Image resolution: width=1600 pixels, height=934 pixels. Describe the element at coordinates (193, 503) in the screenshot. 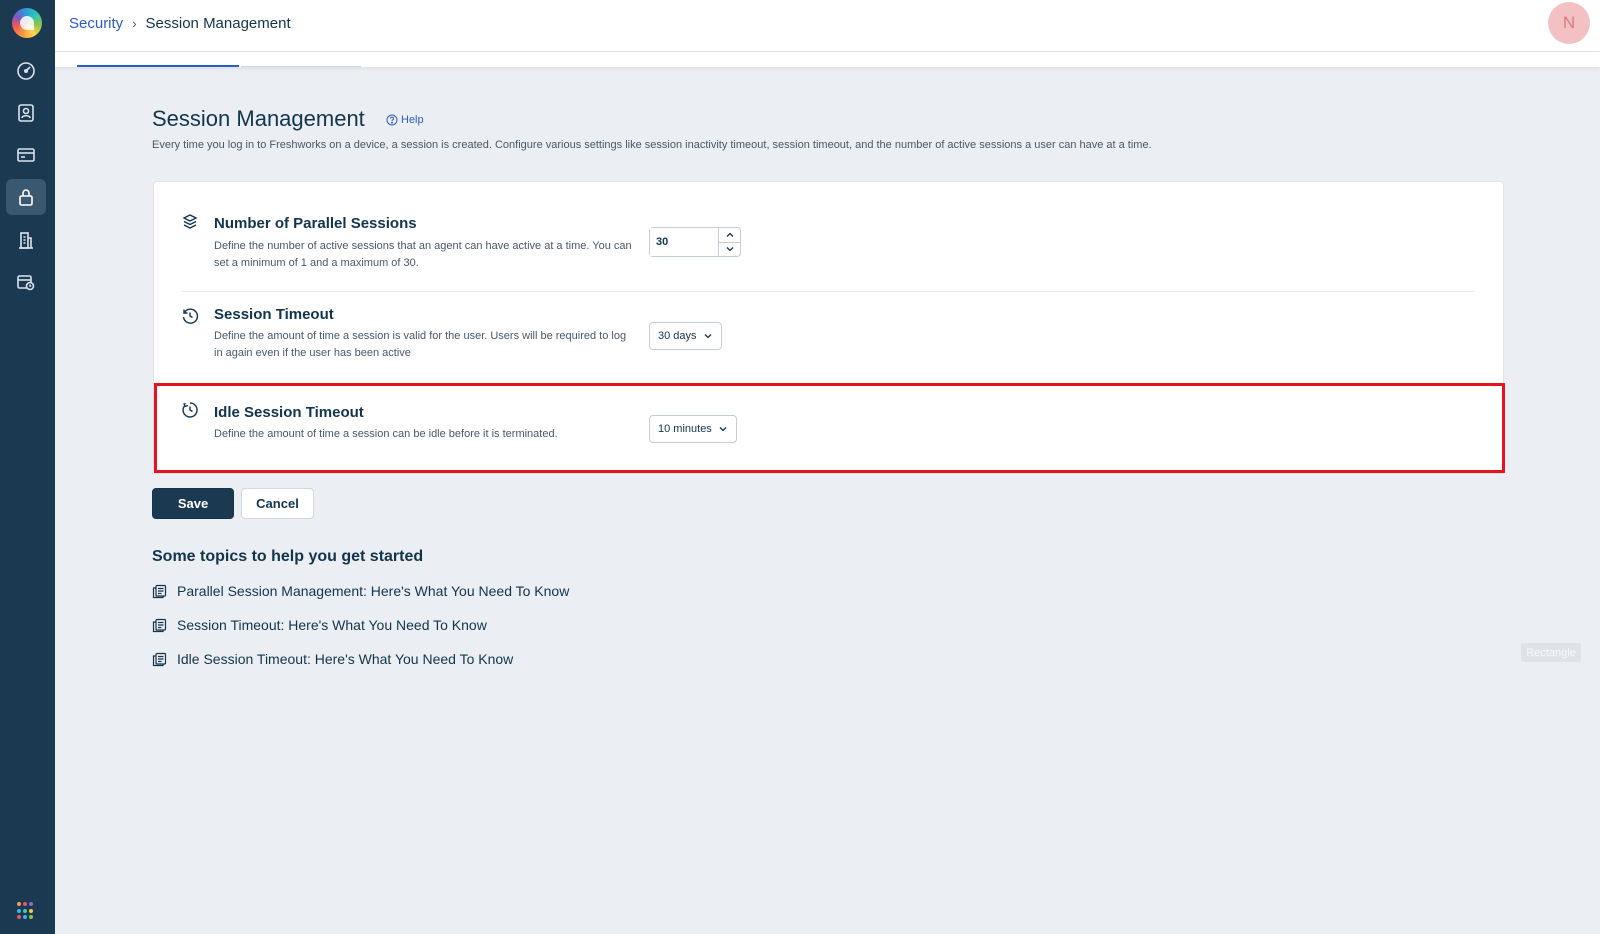

I see `save-button: Save` at that location.